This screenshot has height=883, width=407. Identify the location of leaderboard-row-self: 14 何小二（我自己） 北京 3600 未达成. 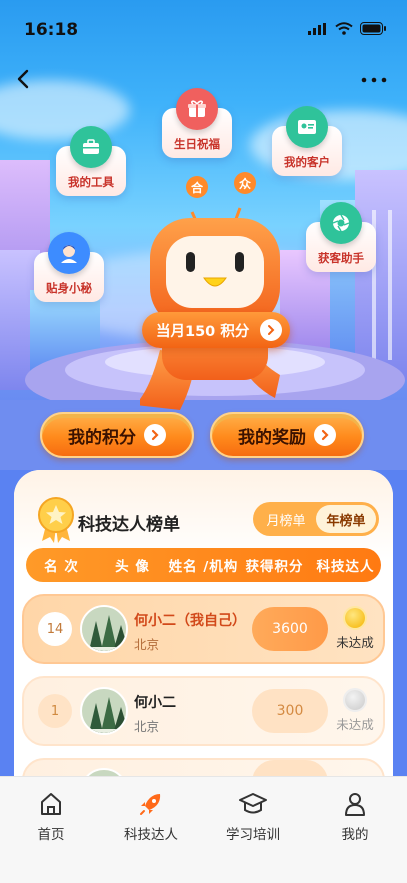
(203, 629).